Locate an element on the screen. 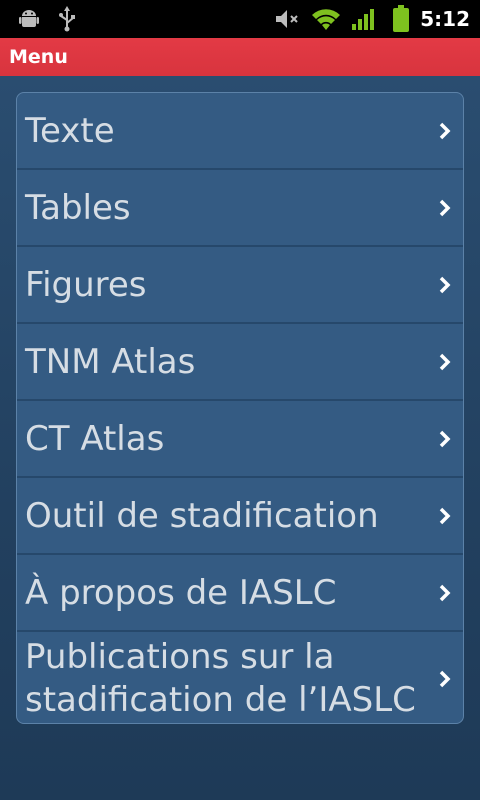  menu-item-label: TNM Atlas is located at coordinates (110, 362).